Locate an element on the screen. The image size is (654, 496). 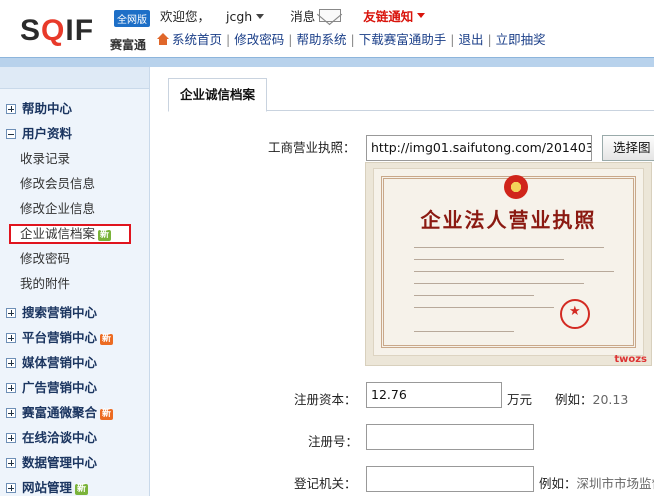
sidebar-group-online-chat: 在线洽谈中心 is located at coordinates (51, 438).